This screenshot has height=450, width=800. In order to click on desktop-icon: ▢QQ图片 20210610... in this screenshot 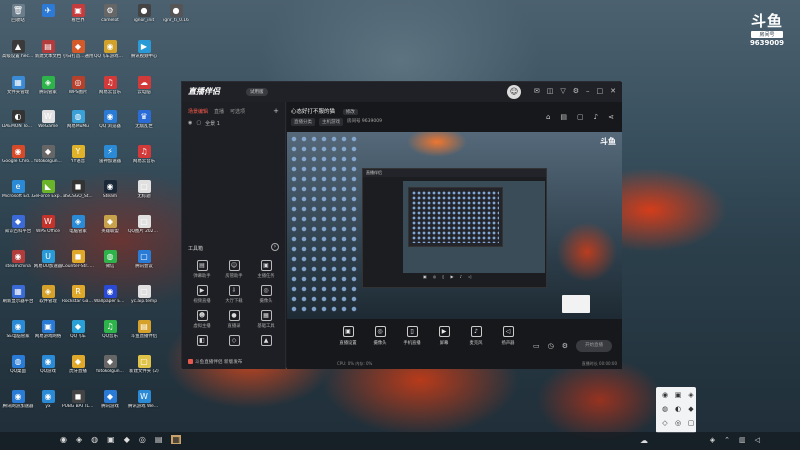, I will do `click(144, 229)`.